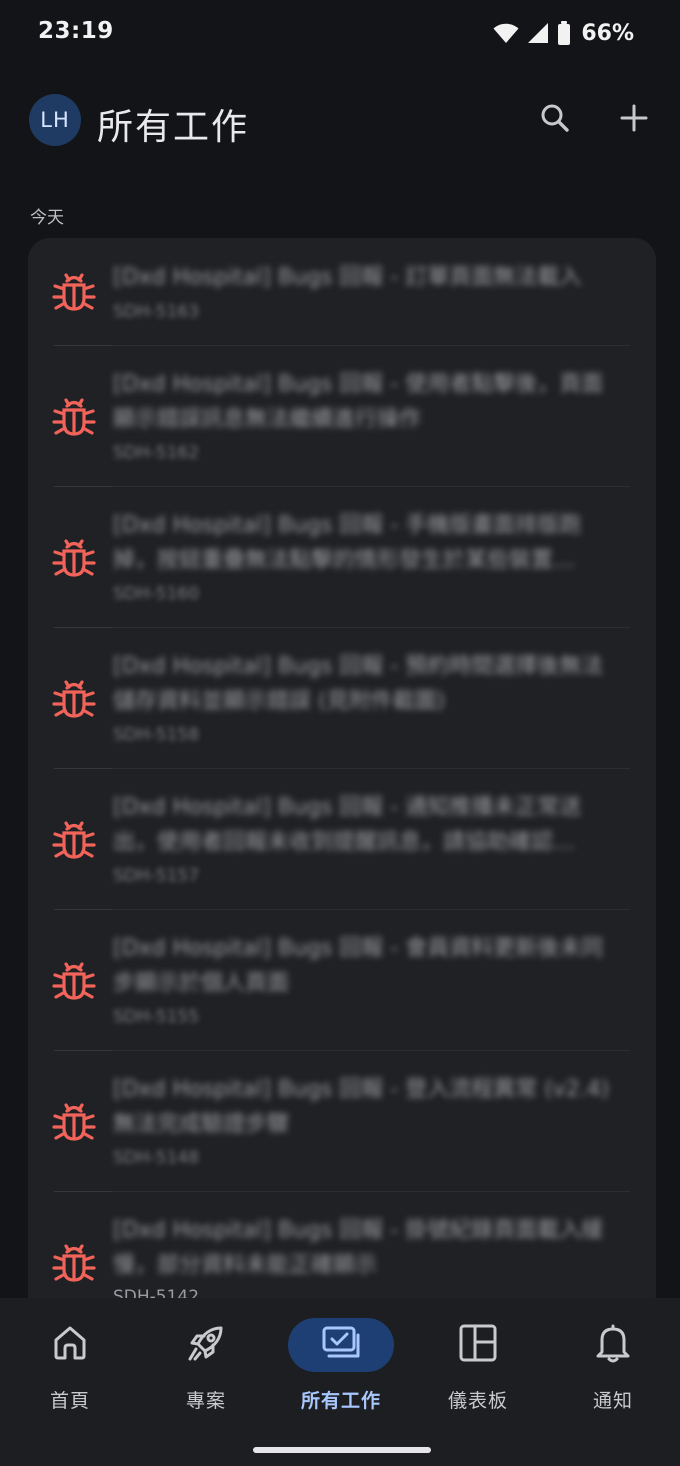 The height and width of the screenshot is (1466, 680). I want to click on bell-icon, so click(613, 1345).